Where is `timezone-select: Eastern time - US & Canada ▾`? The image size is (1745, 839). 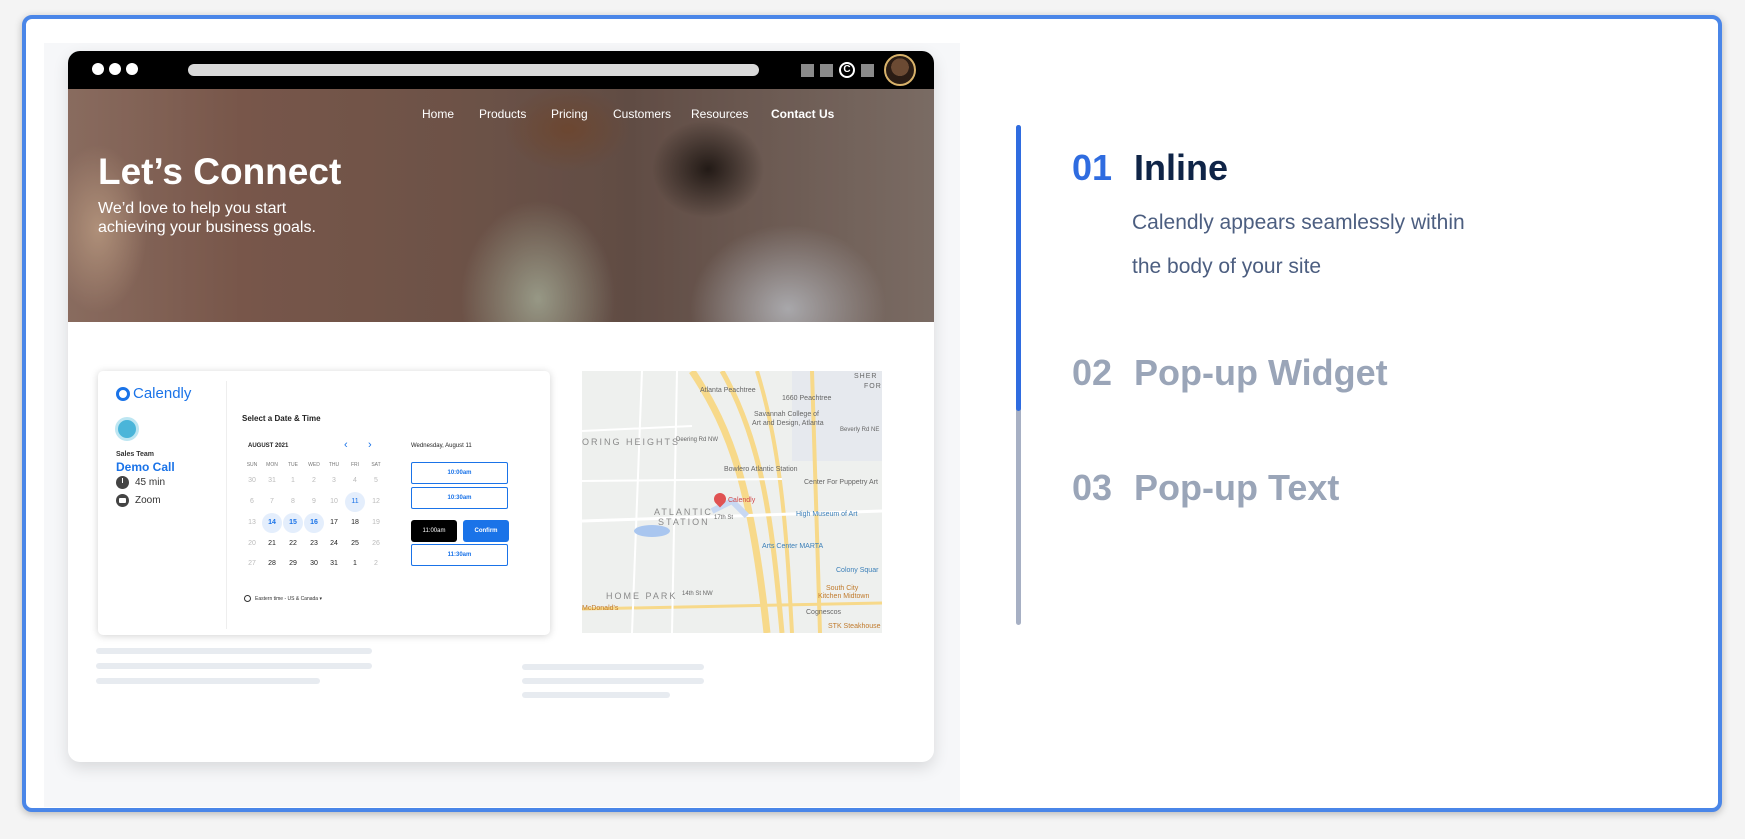 timezone-select: Eastern time - US & Canada ▾ is located at coordinates (283, 598).